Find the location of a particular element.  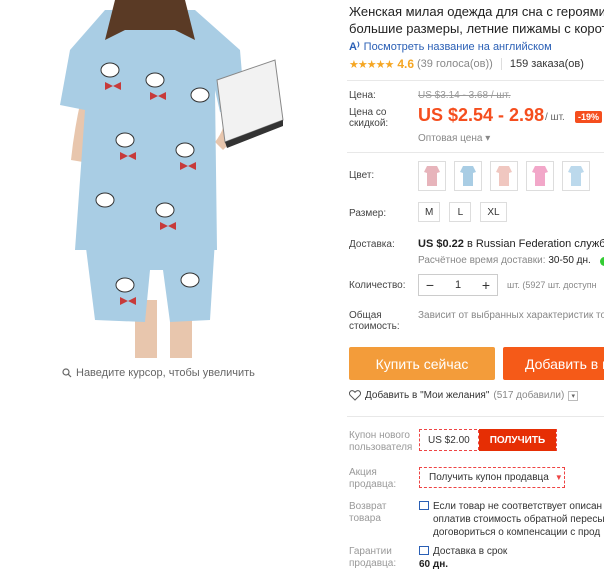

orders-count: 159 заказа(ов) is located at coordinates (546, 64).